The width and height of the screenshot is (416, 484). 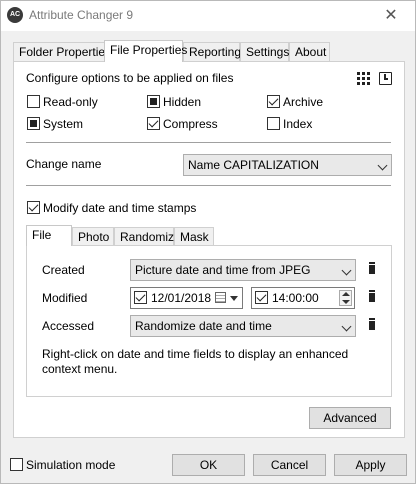 I want to click on modified-time-value: 14:00:00, so click(x=295, y=298).